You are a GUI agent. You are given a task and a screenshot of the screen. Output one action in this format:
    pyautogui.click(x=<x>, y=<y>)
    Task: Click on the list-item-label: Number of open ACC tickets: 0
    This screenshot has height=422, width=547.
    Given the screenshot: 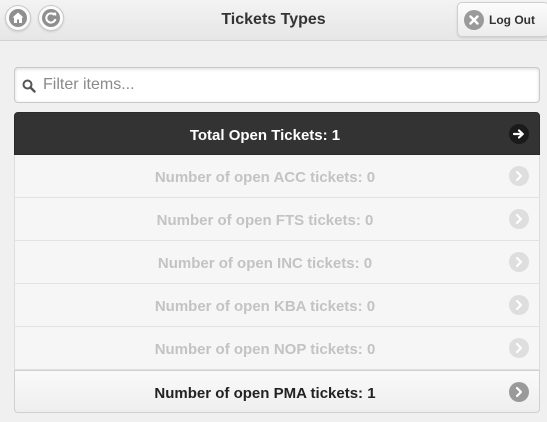 What is the action you would take?
    pyautogui.click(x=265, y=177)
    